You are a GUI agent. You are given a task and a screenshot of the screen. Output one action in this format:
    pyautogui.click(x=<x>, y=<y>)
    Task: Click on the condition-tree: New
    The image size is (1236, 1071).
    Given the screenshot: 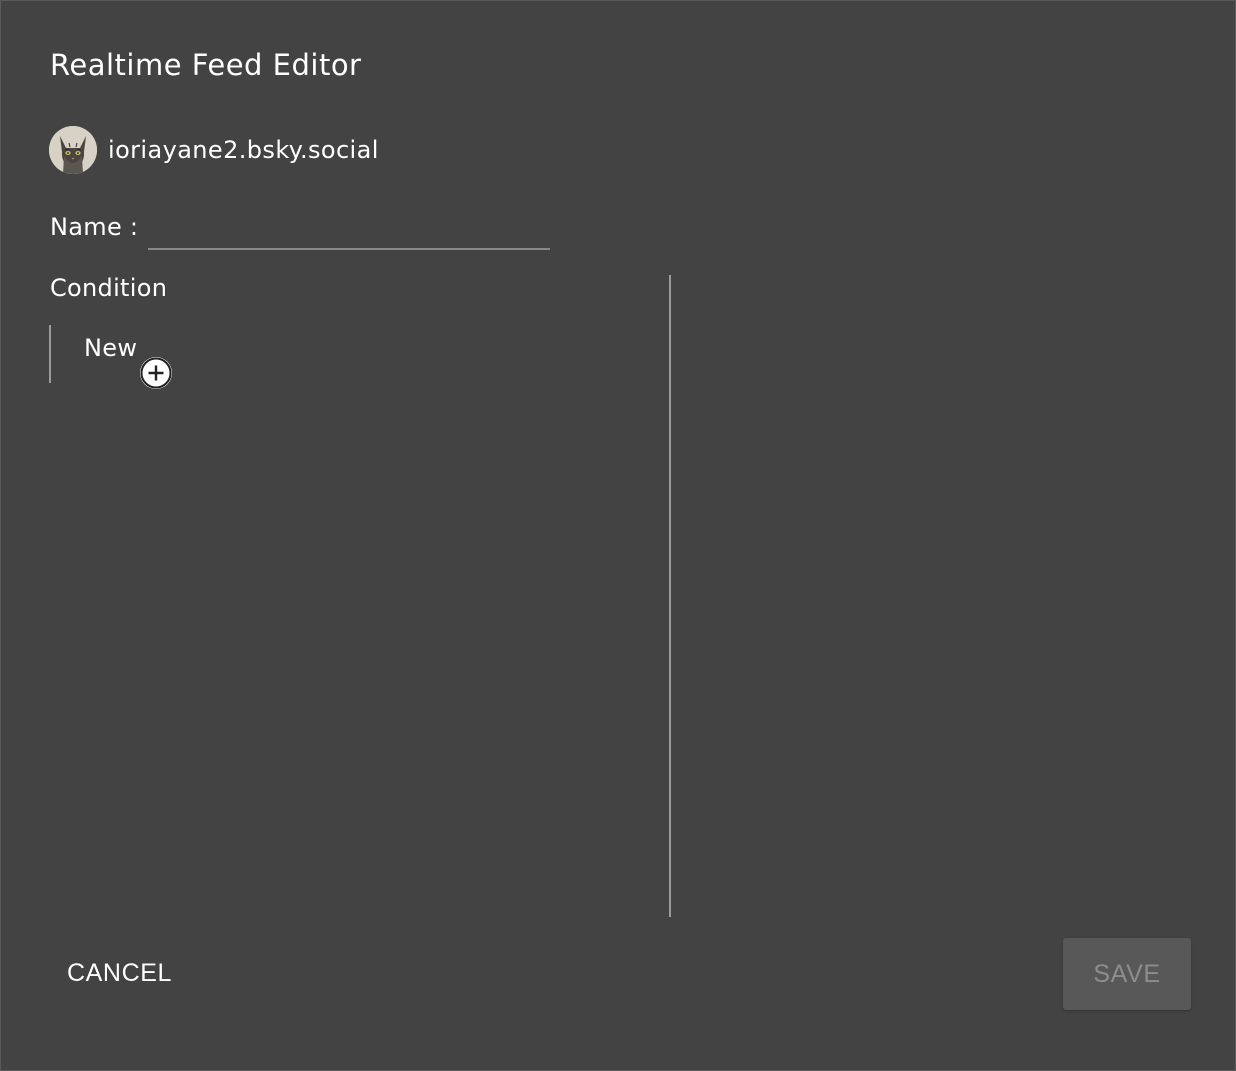 What is the action you would take?
    pyautogui.click(x=150, y=357)
    